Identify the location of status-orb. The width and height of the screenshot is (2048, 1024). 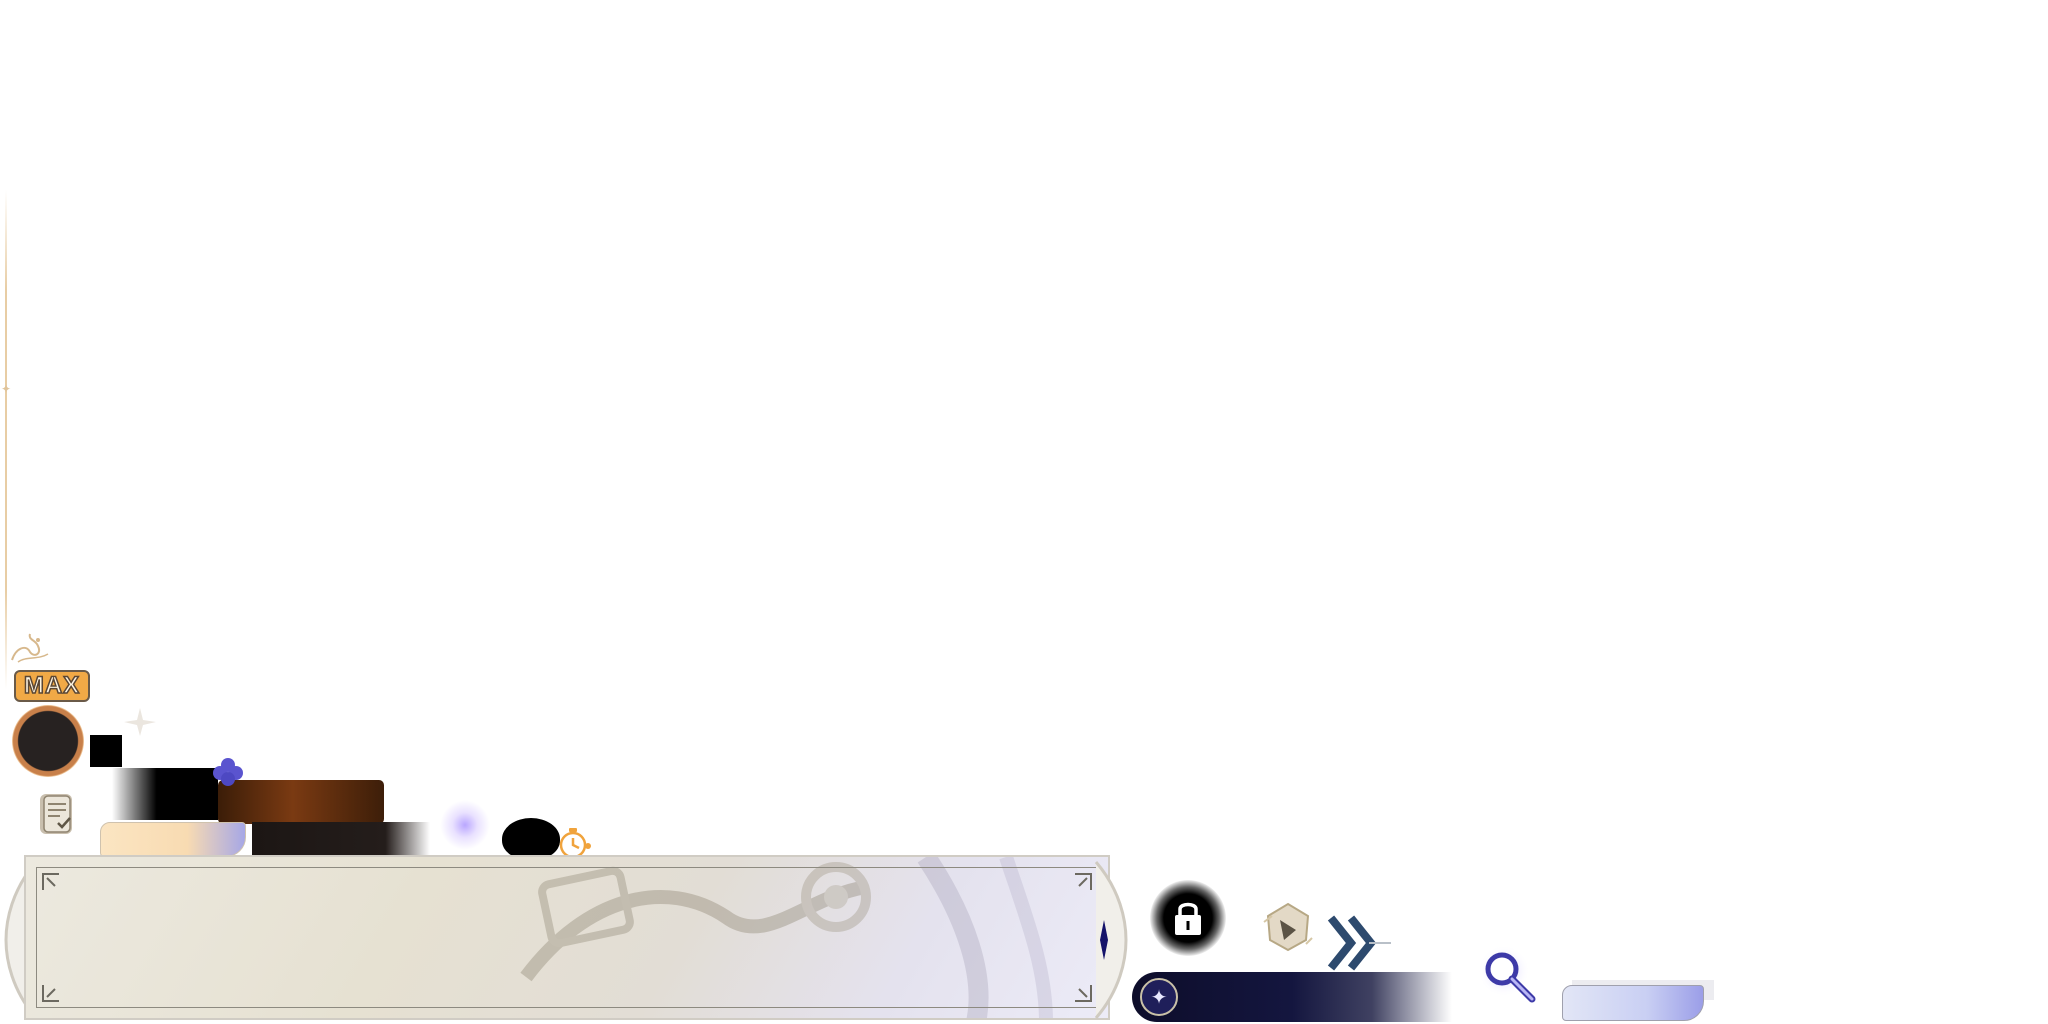
(531, 839).